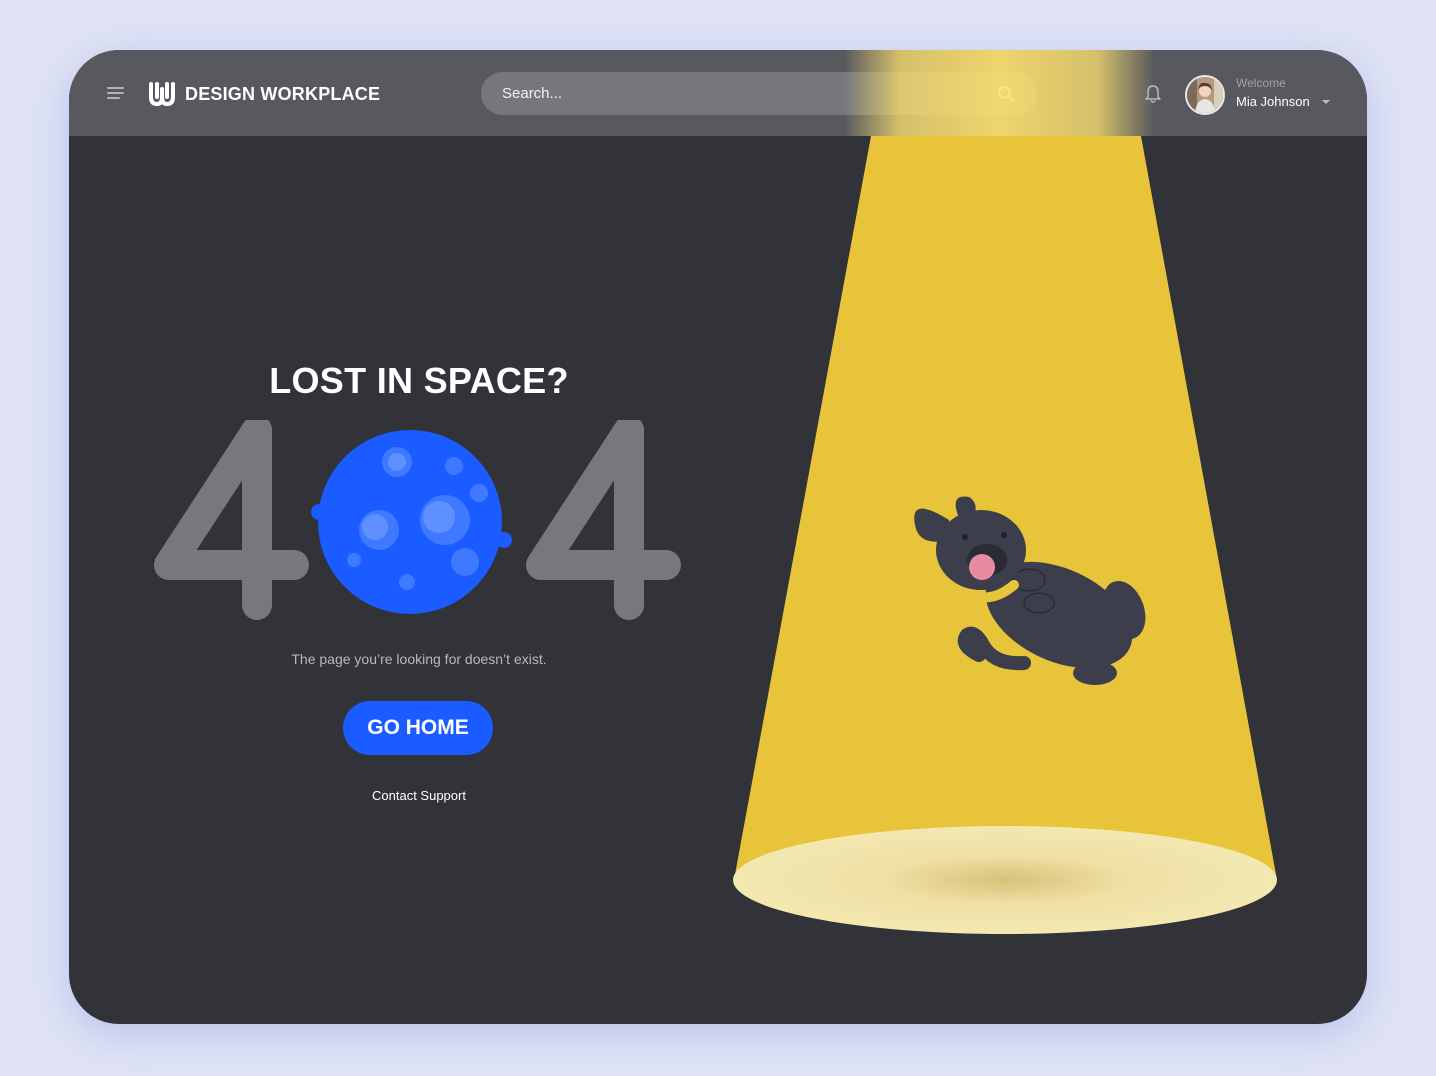  I want to click on brand-logo: DESIGN WORKPLACE, so click(263, 94).